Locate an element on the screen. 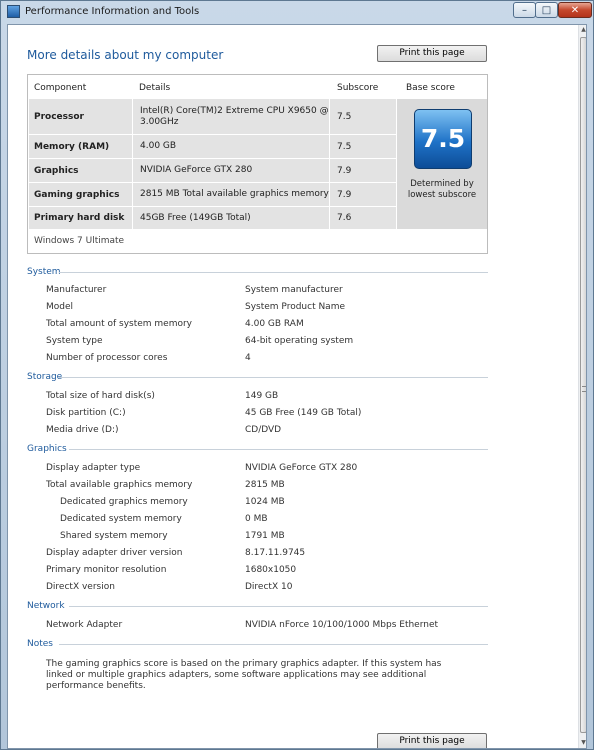 The height and width of the screenshot is (750, 594). section-title: Graphics is located at coordinates (47, 449).